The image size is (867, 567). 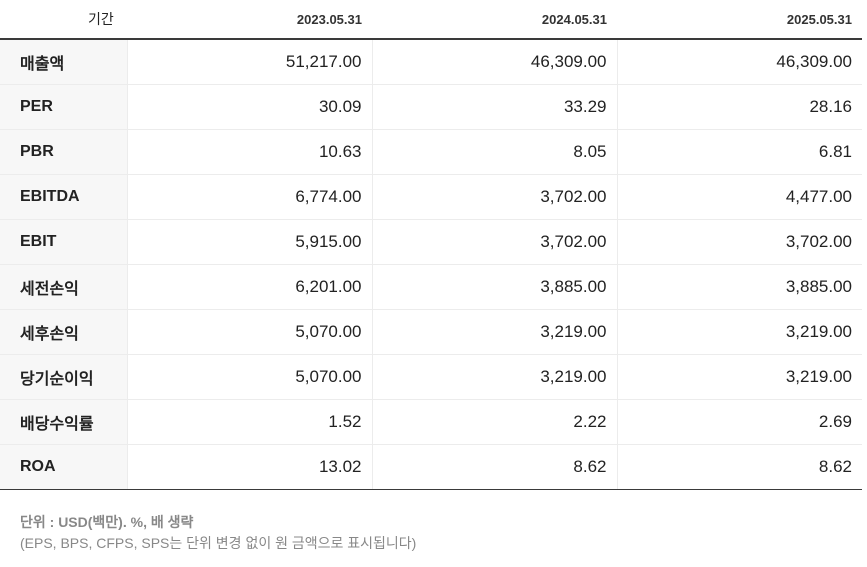 What do you see at coordinates (494, 107) in the screenshot?
I see `table-cell: 33.29` at bounding box center [494, 107].